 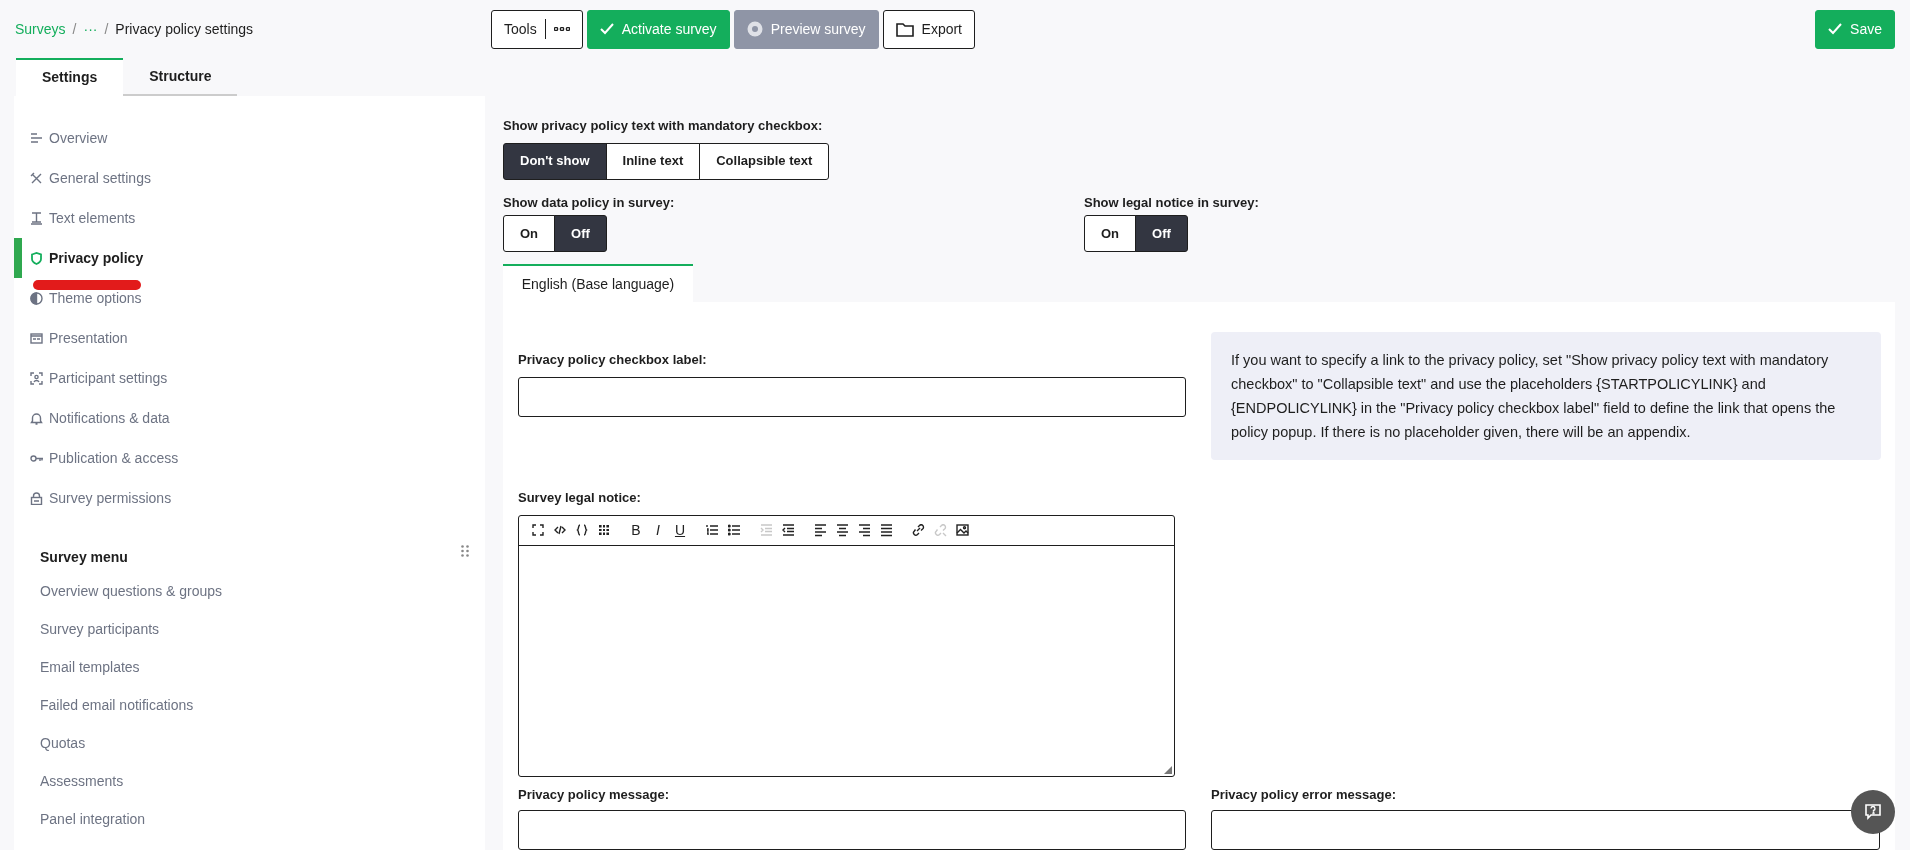 I want to click on align-right-icon, so click(x=864, y=530).